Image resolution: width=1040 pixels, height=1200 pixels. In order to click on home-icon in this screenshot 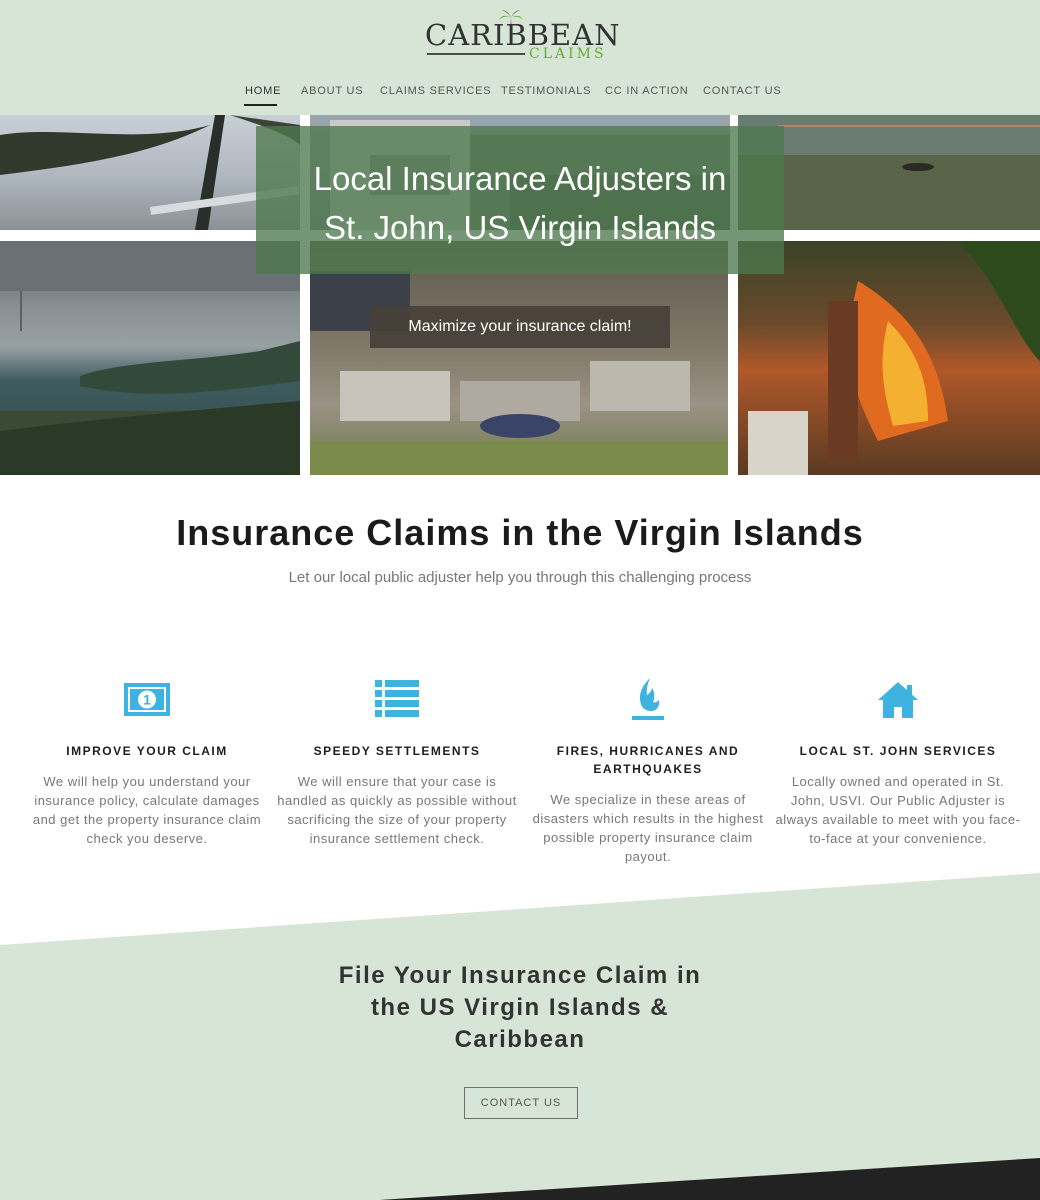, I will do `click(898, 700)`.